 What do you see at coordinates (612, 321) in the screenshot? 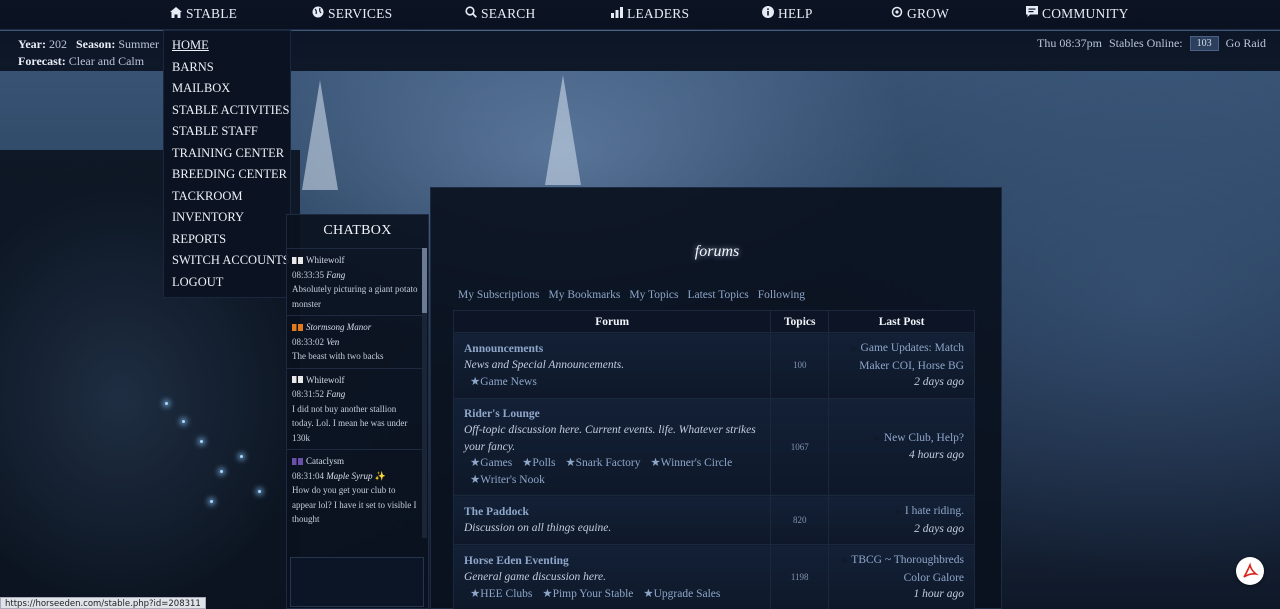
I see `header-forum: Forum` at bounding box center [612, 321].